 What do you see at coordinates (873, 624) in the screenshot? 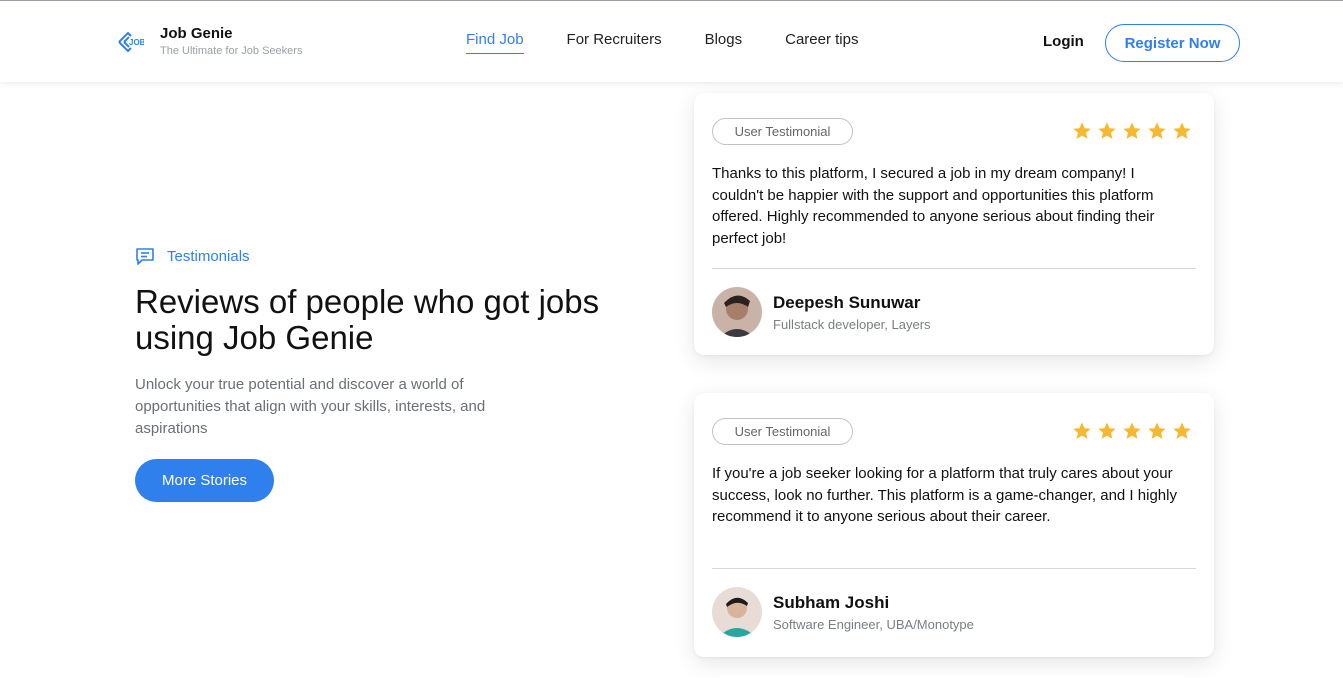
I see `person-role: Software Engineer, UBA/Monotype` at bounding box center [873, 624].